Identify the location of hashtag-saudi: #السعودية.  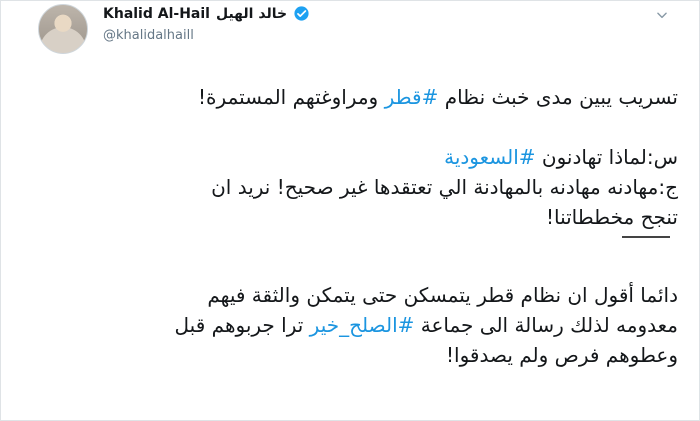
(489, 157).